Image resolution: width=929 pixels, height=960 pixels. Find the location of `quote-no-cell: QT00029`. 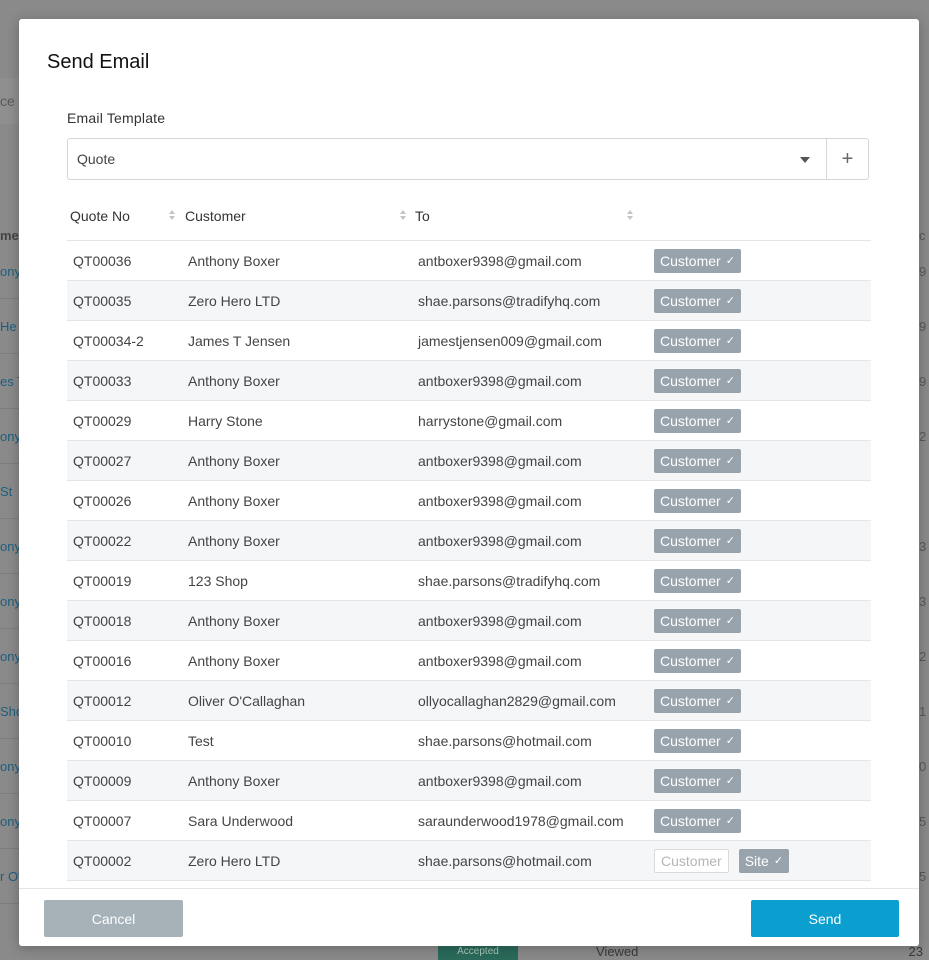

quote-no-cell: QT00029 is located at coordinates (102, 420).